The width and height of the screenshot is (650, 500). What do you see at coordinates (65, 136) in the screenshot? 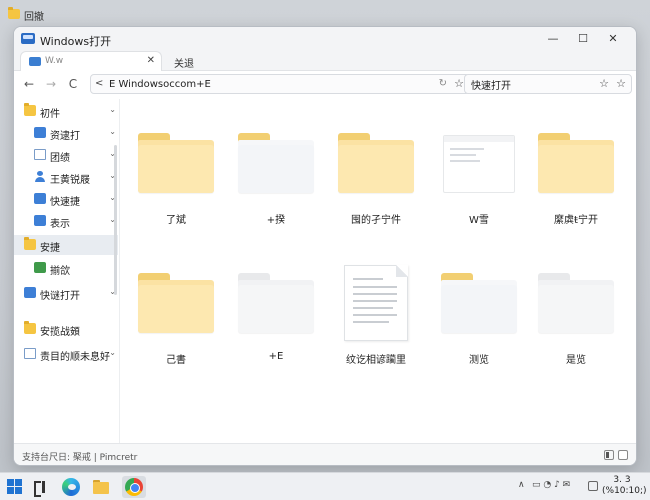
I see `sidebar-item-label: 资逮打` at bounding box center [65, 136].